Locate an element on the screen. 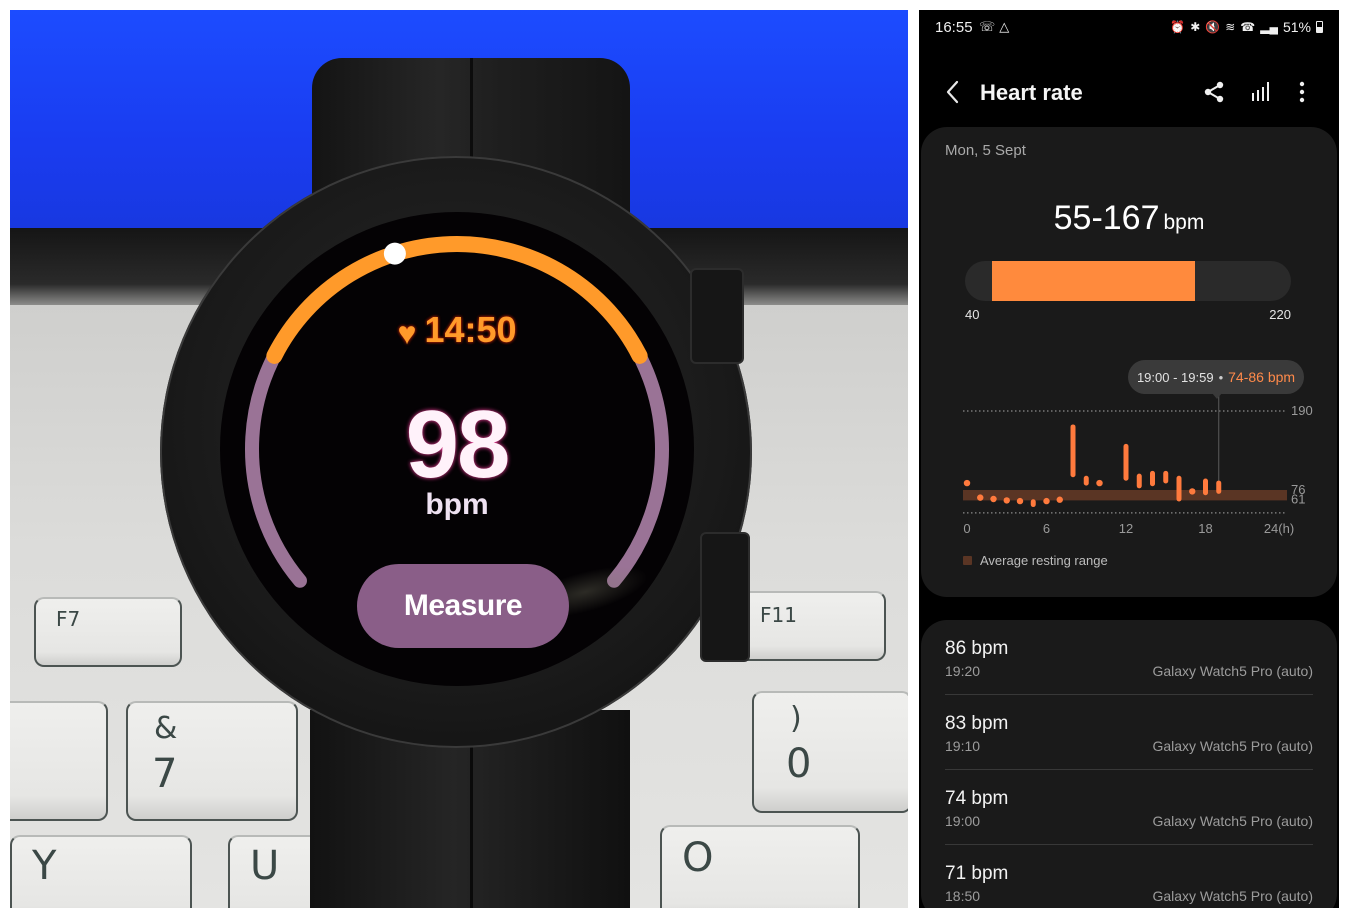 Image resolution: width=1348 pixels, height=919 pixels. hourly-heart-rate-chart: 19076610 6 12 18 24(h) is located at coordinates (1129, 462).